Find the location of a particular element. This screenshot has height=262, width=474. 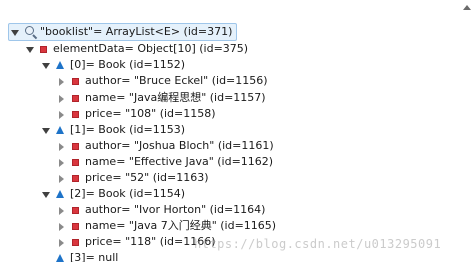

tree-row-item-3: [3]= null is located at coordinates (81, 255).